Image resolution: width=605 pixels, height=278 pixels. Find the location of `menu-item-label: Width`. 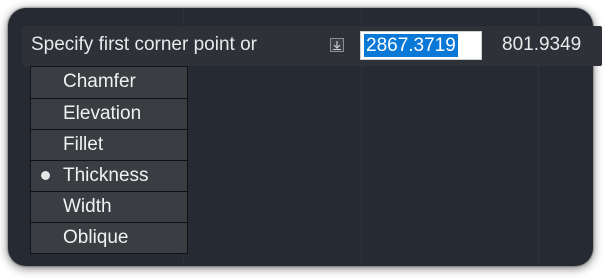

menu-item-label: Width is located at coordinates (87, 206).